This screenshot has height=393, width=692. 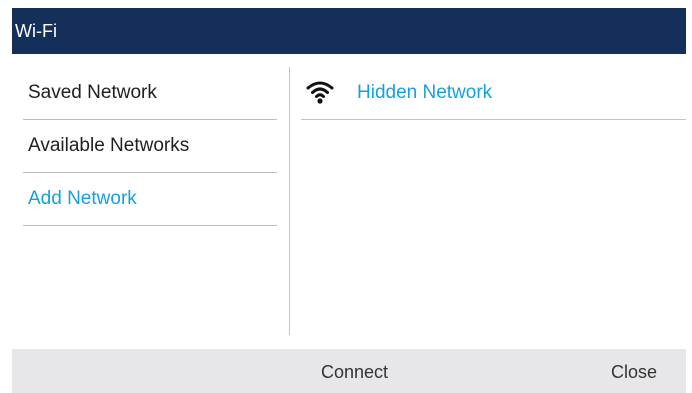 What do you see at coordinates (634, 372) in the screenshot?
I see `close-button: Close` at bounding box center [634, 372].